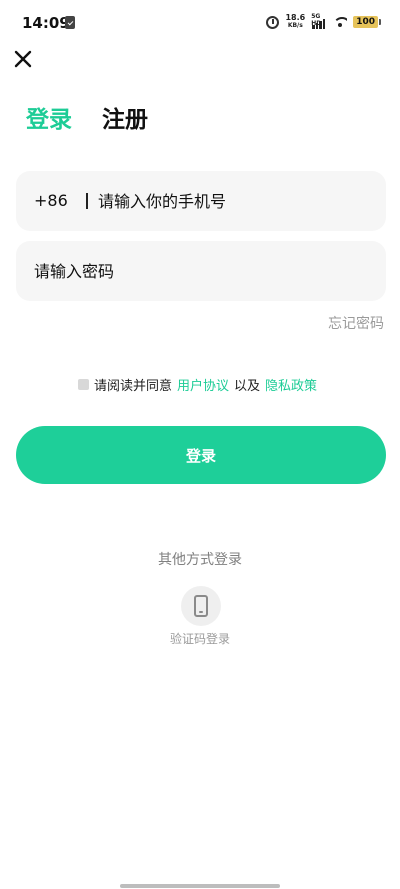 The width and height of the screenshot is (400, 889). Describe the element at coordinates (201, 455) in the screenshot. I see `login-button: 登录` at that location.